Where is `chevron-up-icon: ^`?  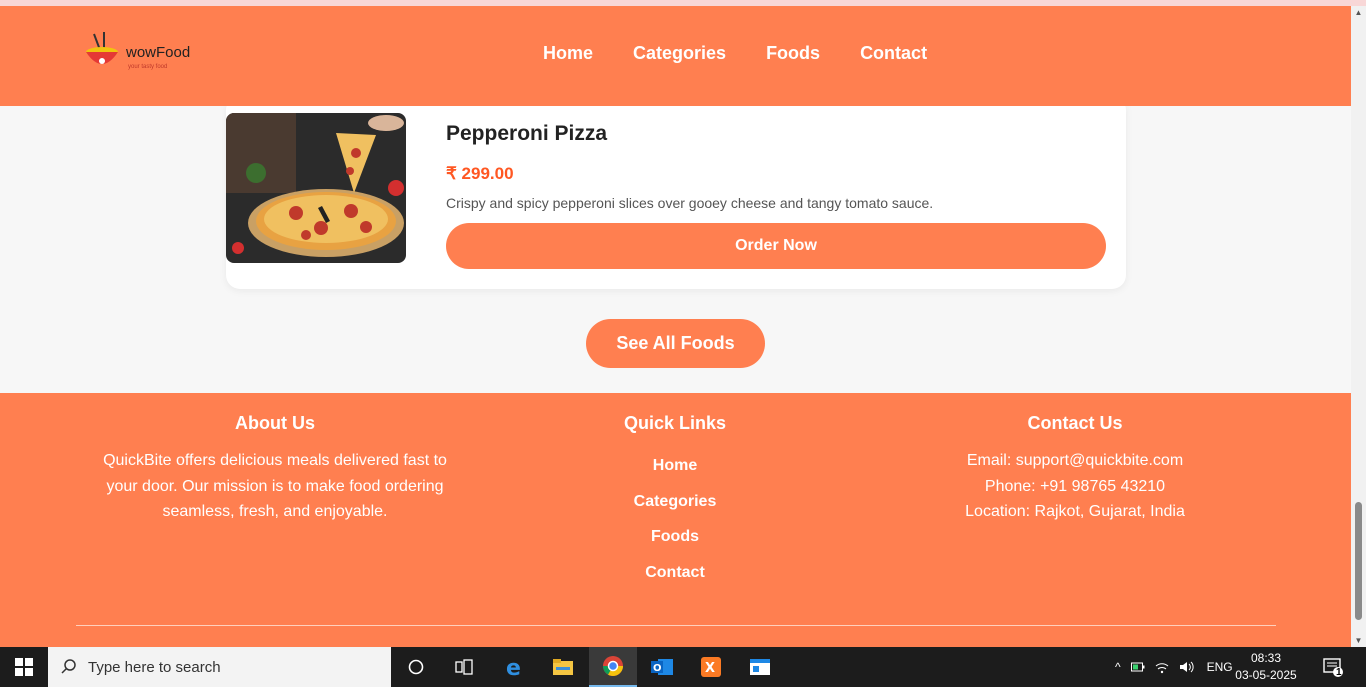 chevron-up-icon: ^ is located at coordinates (1118, 667).